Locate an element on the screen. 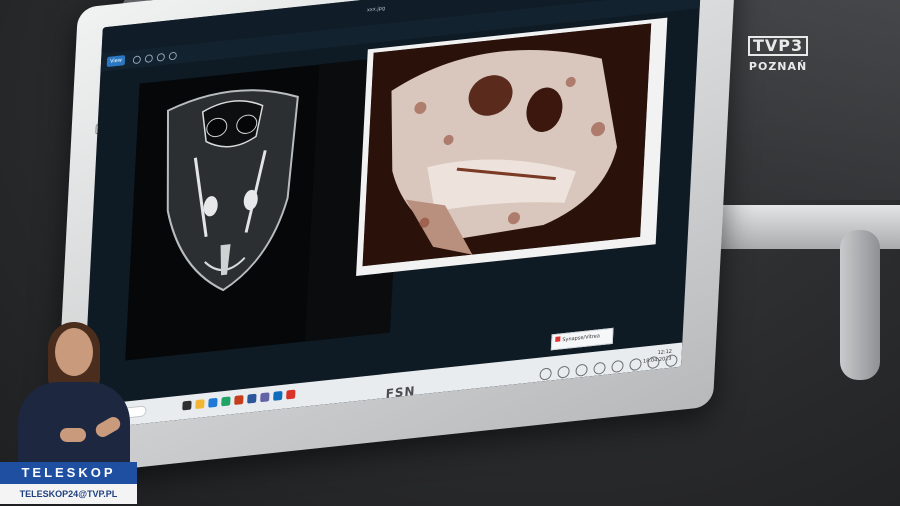  pacs-app-icon is located at coordinates (291, 394).